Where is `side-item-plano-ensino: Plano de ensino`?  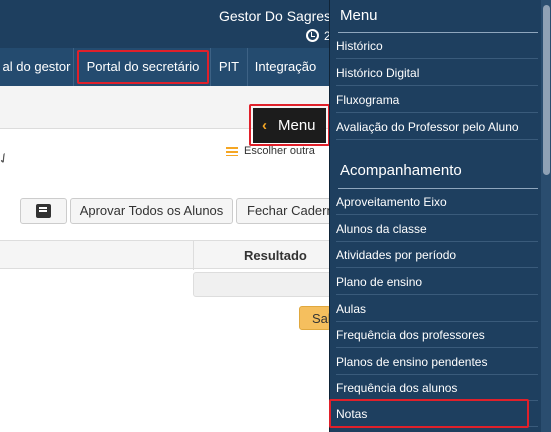 side-item-plano-ensino: Plano de ensino is located at coordinates (437, 282).